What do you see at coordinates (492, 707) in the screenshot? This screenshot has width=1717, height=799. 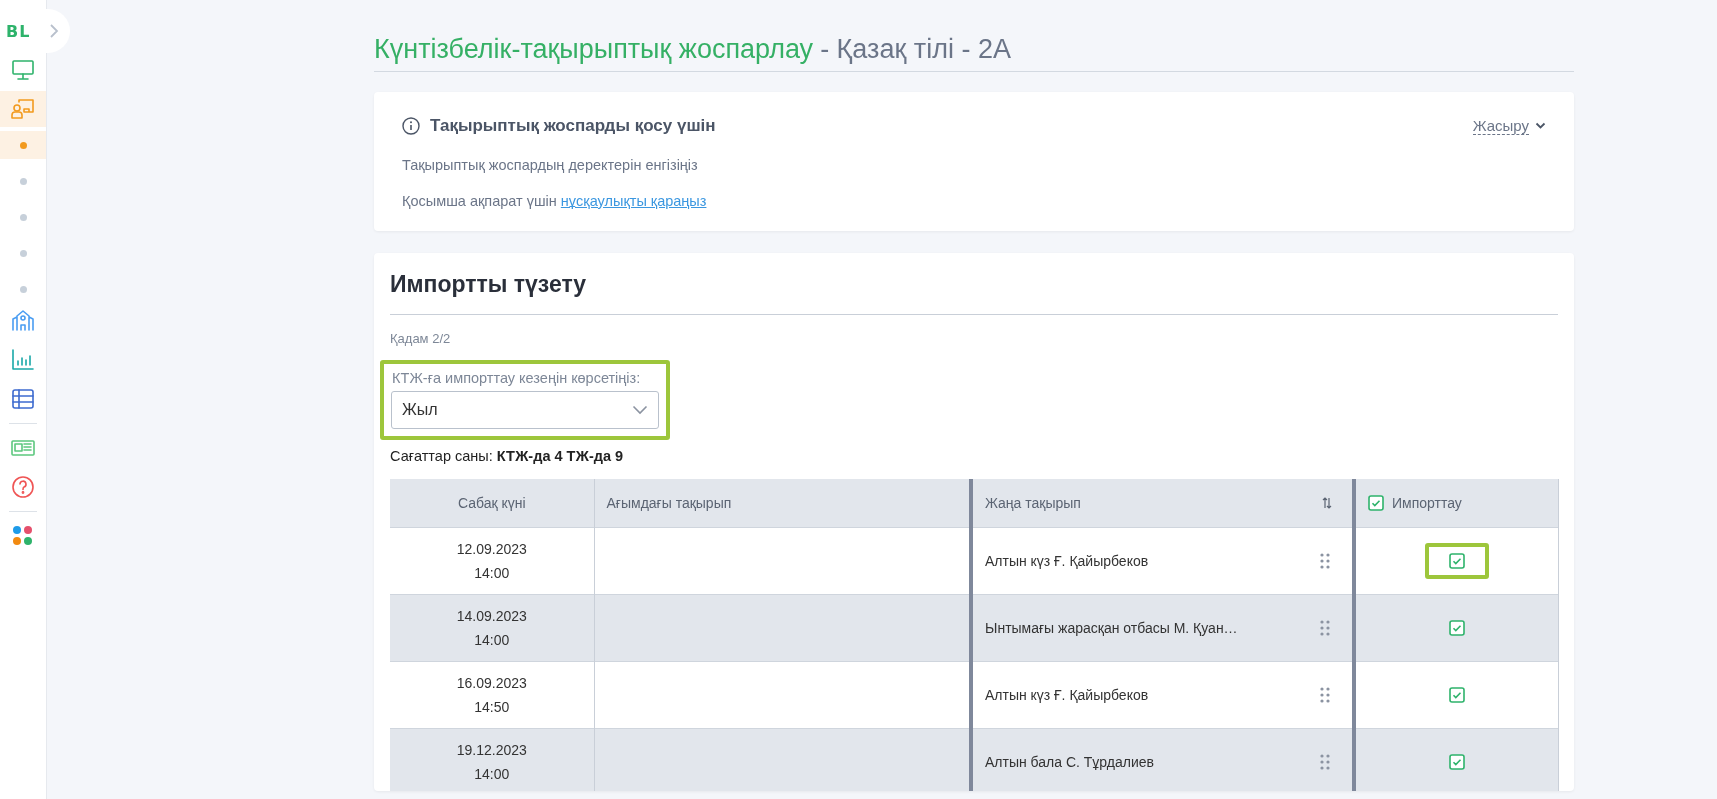 I see `lesson-time: 14:50` at bounding box center [492, 707].